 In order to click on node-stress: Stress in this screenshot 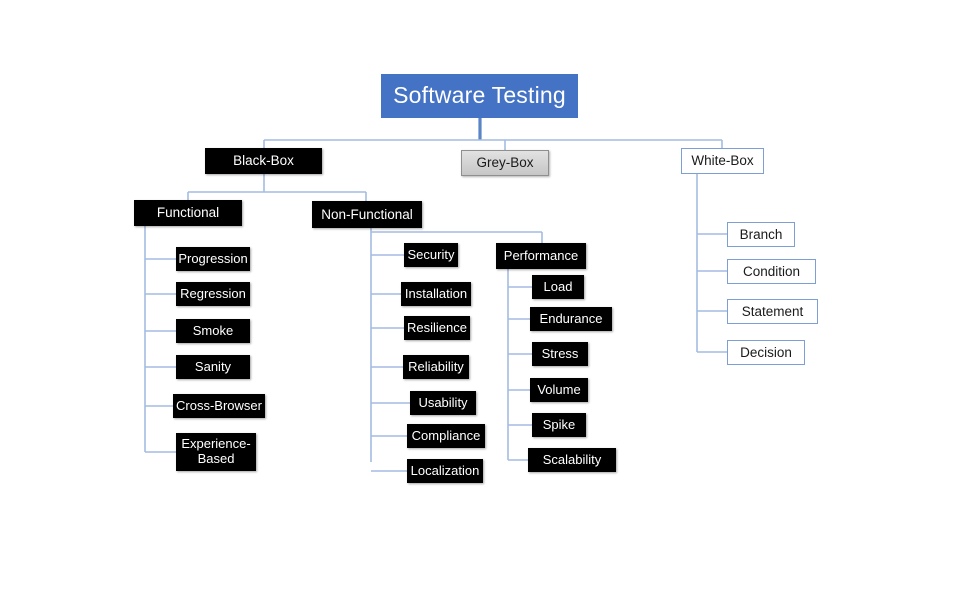, I will do `click(560, 354)`.